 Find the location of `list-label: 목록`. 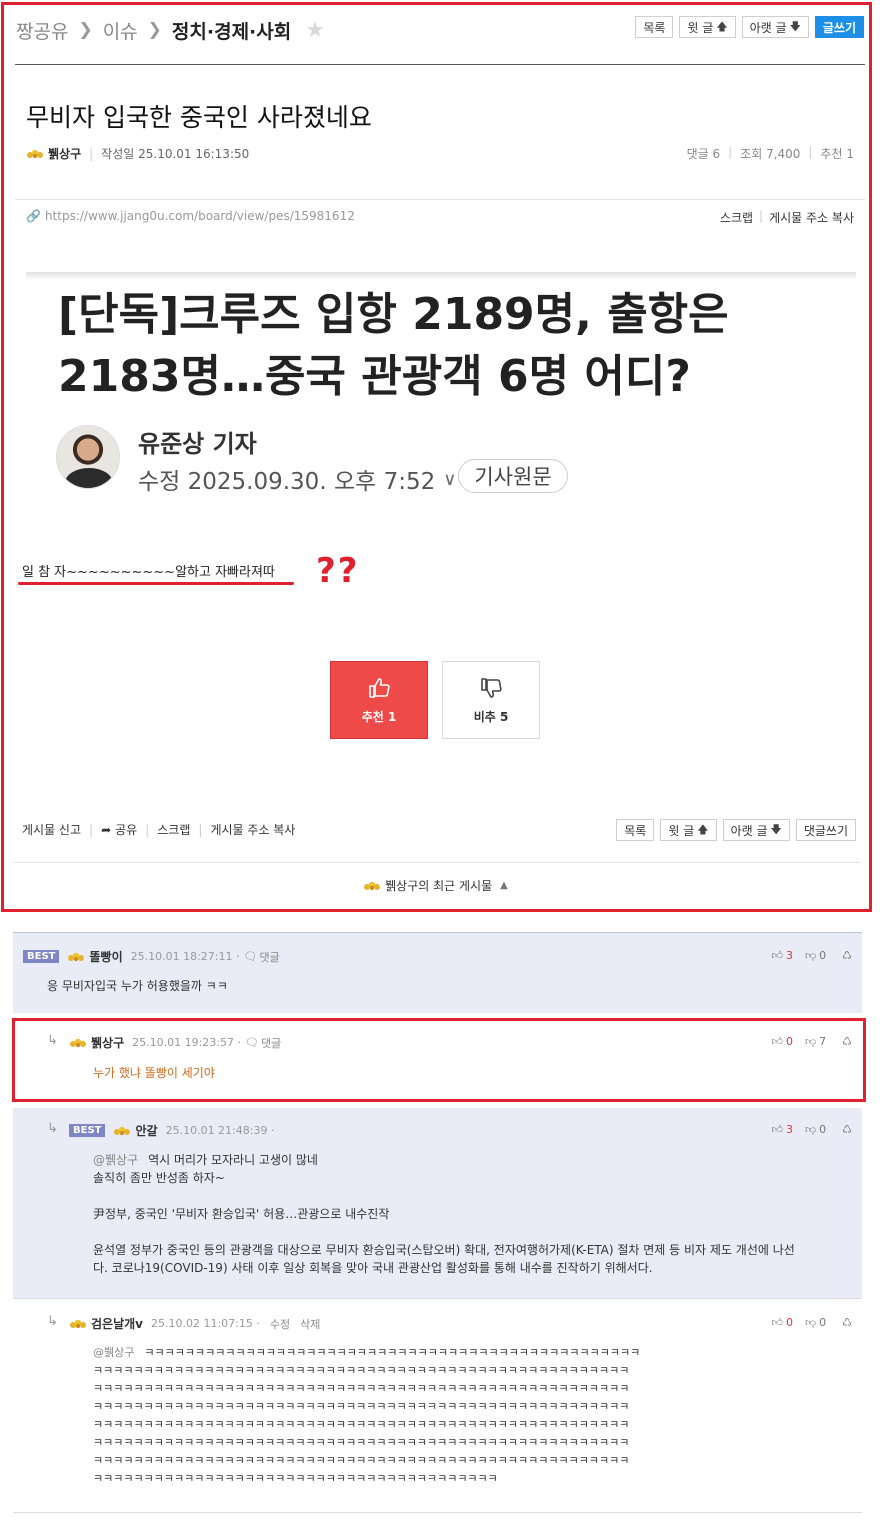

list-label: 목록 is located at coordinates (654, 27).